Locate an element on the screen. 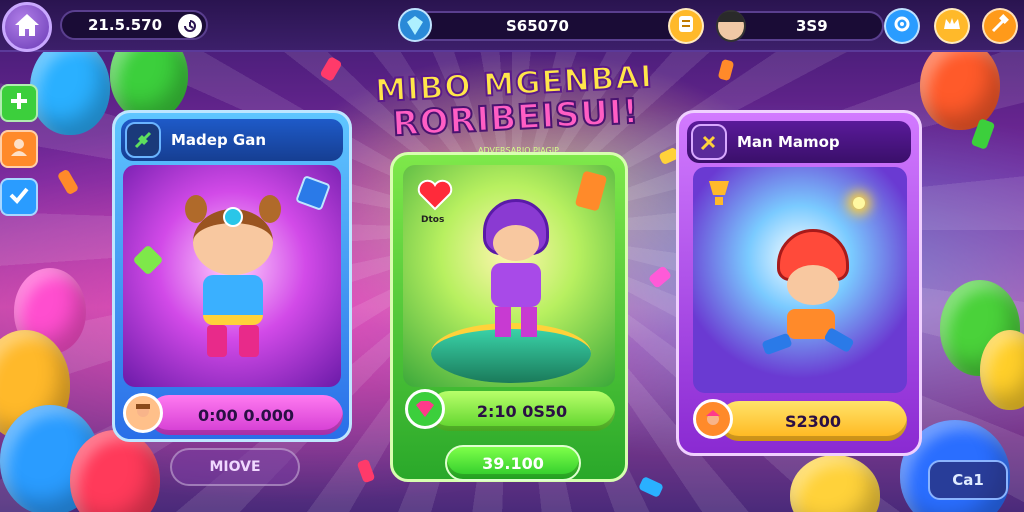 The width and height of the screenshot is (1024, 512). sparkle-icon is located at coordinates (859, 203).